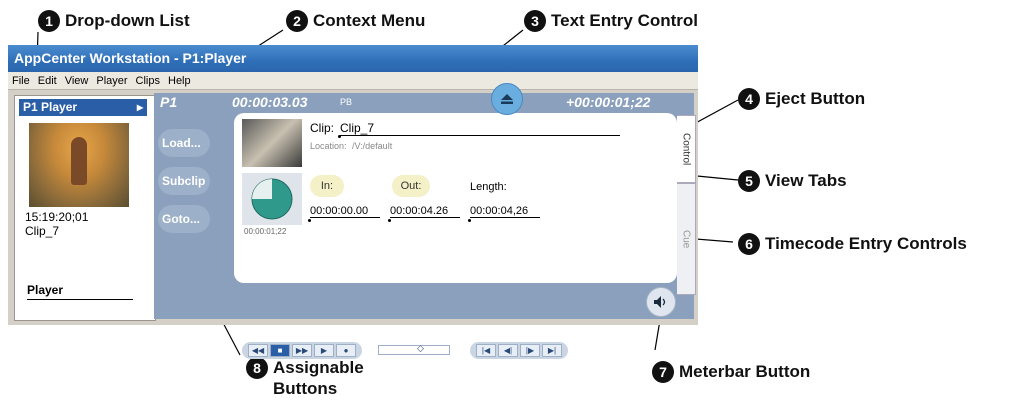  I want to click on input-marker, so click(339, 136).